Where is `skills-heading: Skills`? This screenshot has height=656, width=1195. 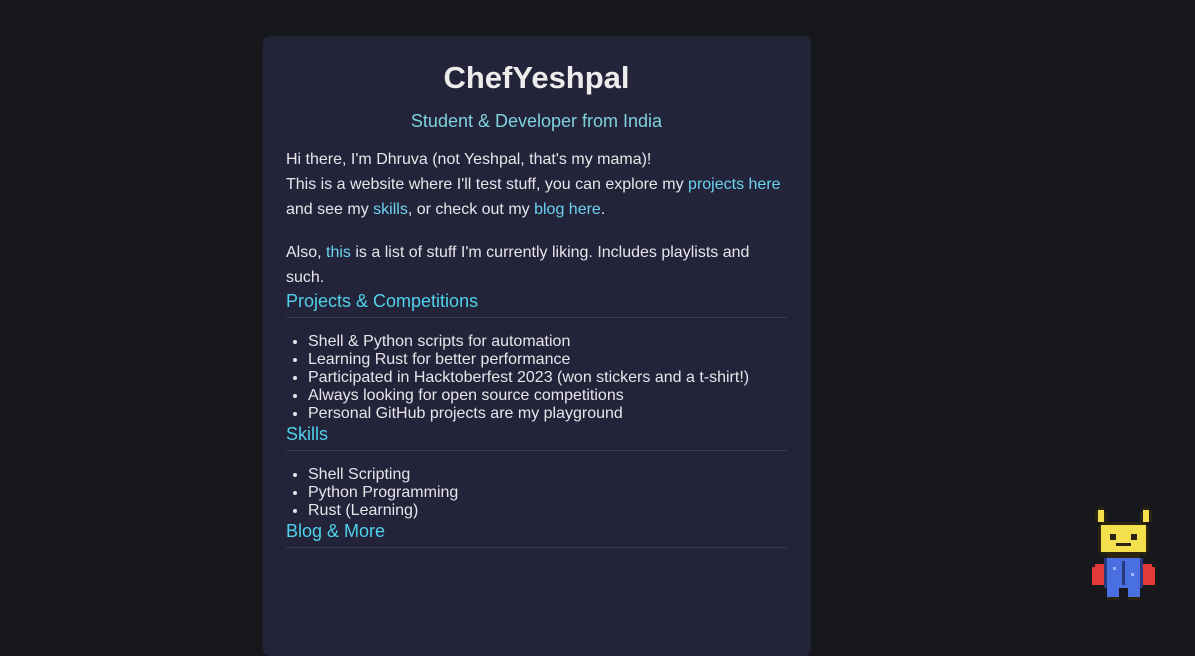
skills-heading: Skills is located at coordinates (536, 437).